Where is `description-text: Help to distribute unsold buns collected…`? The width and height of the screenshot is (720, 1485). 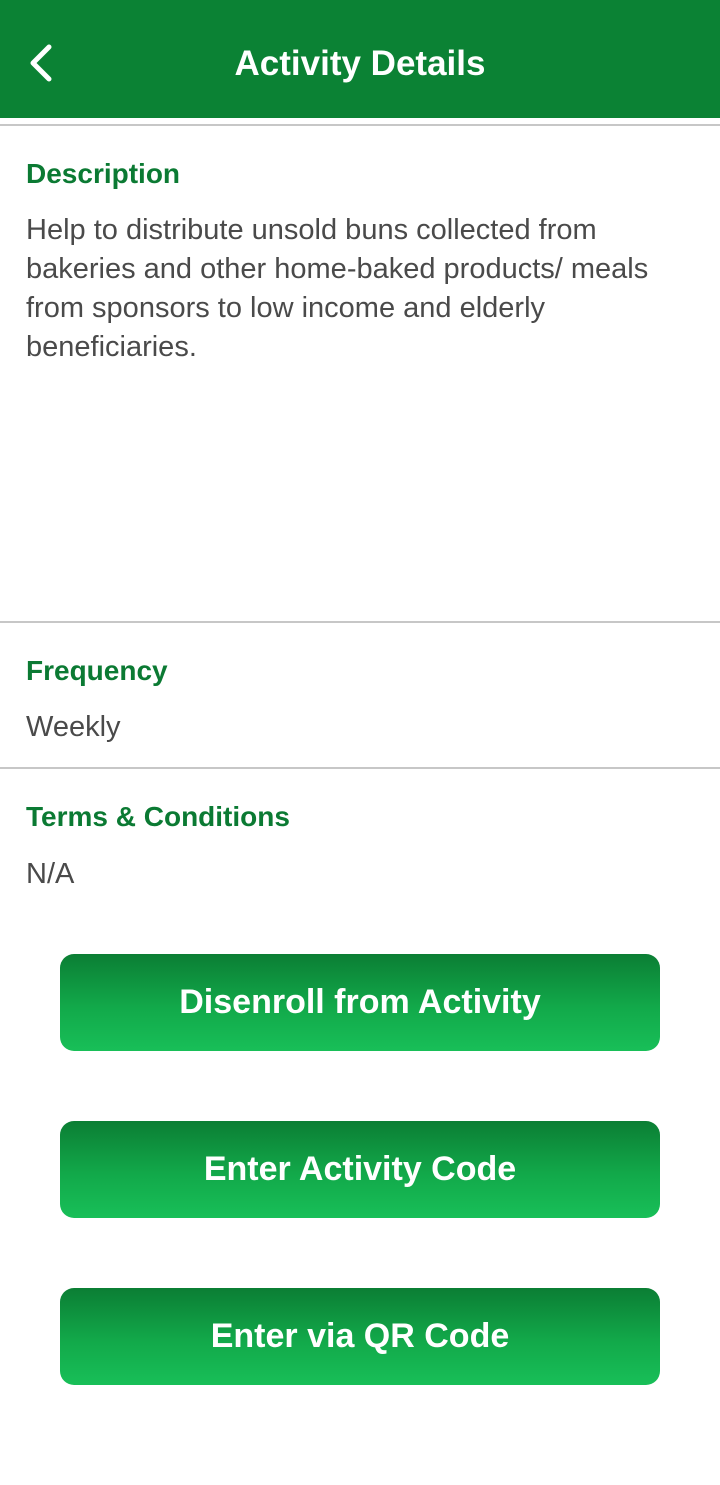 description-text: Help to distribute unsold buns collected… is located at coordinates (337, 288).